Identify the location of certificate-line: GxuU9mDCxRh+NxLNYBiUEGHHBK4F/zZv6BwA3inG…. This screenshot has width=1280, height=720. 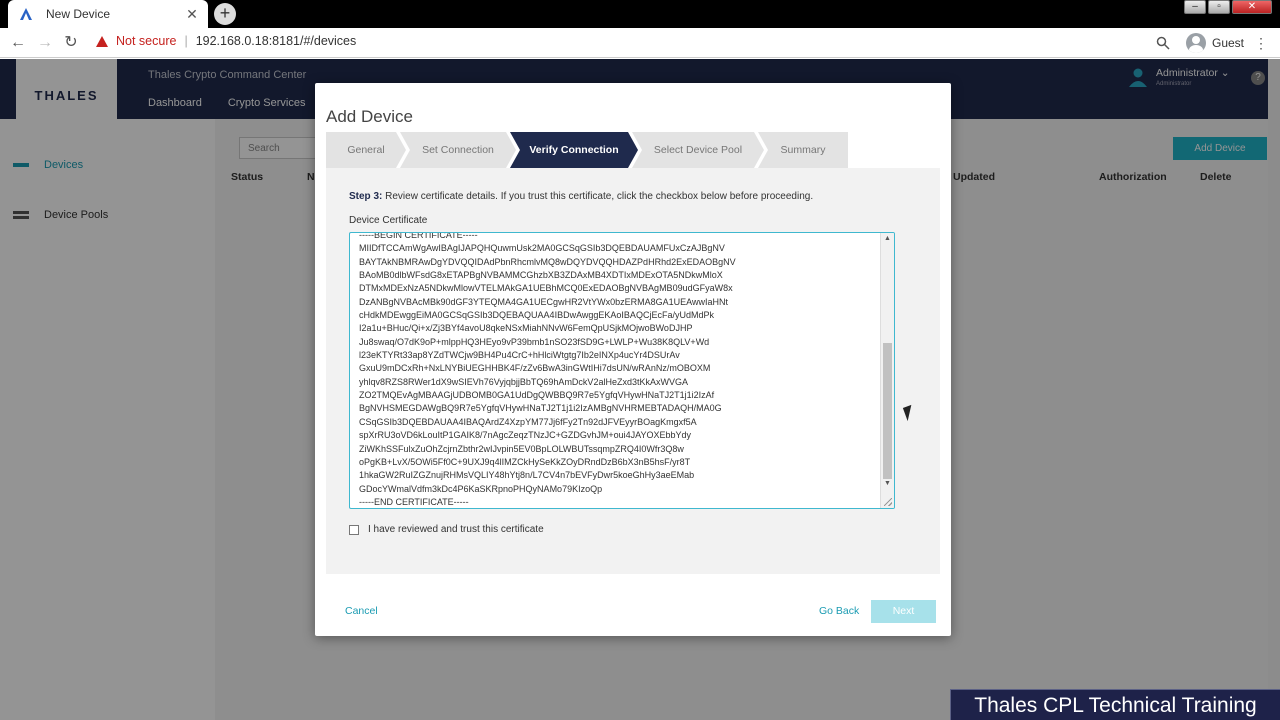
(535, 368).